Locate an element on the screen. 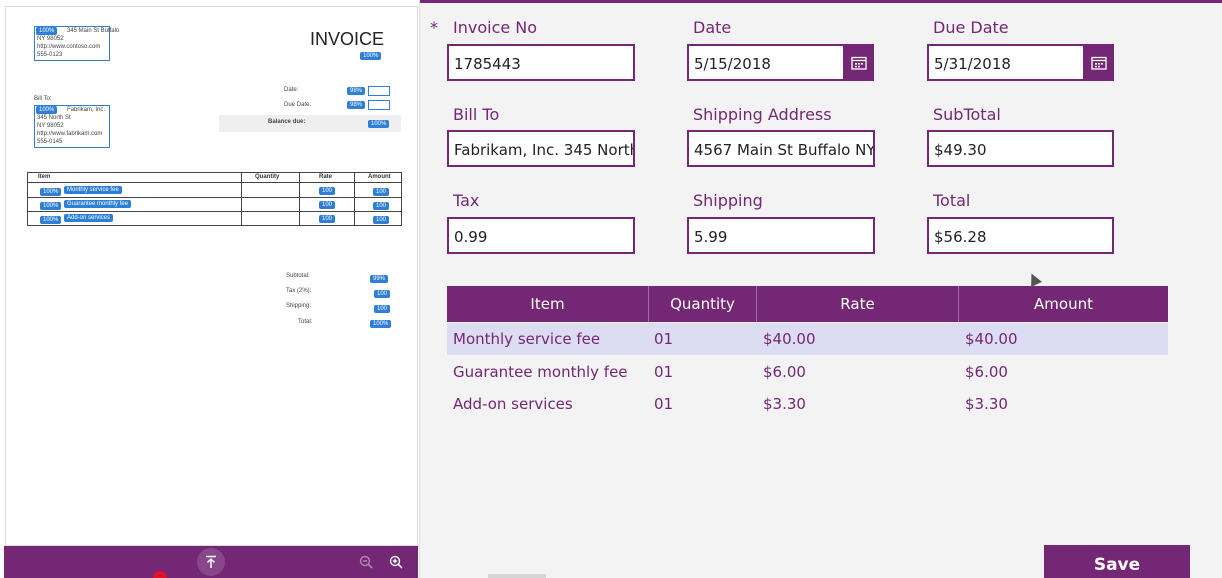 This screenshot has height=578, width=1222. cell-rate: $40.00 is located at coordinates (789, 339).